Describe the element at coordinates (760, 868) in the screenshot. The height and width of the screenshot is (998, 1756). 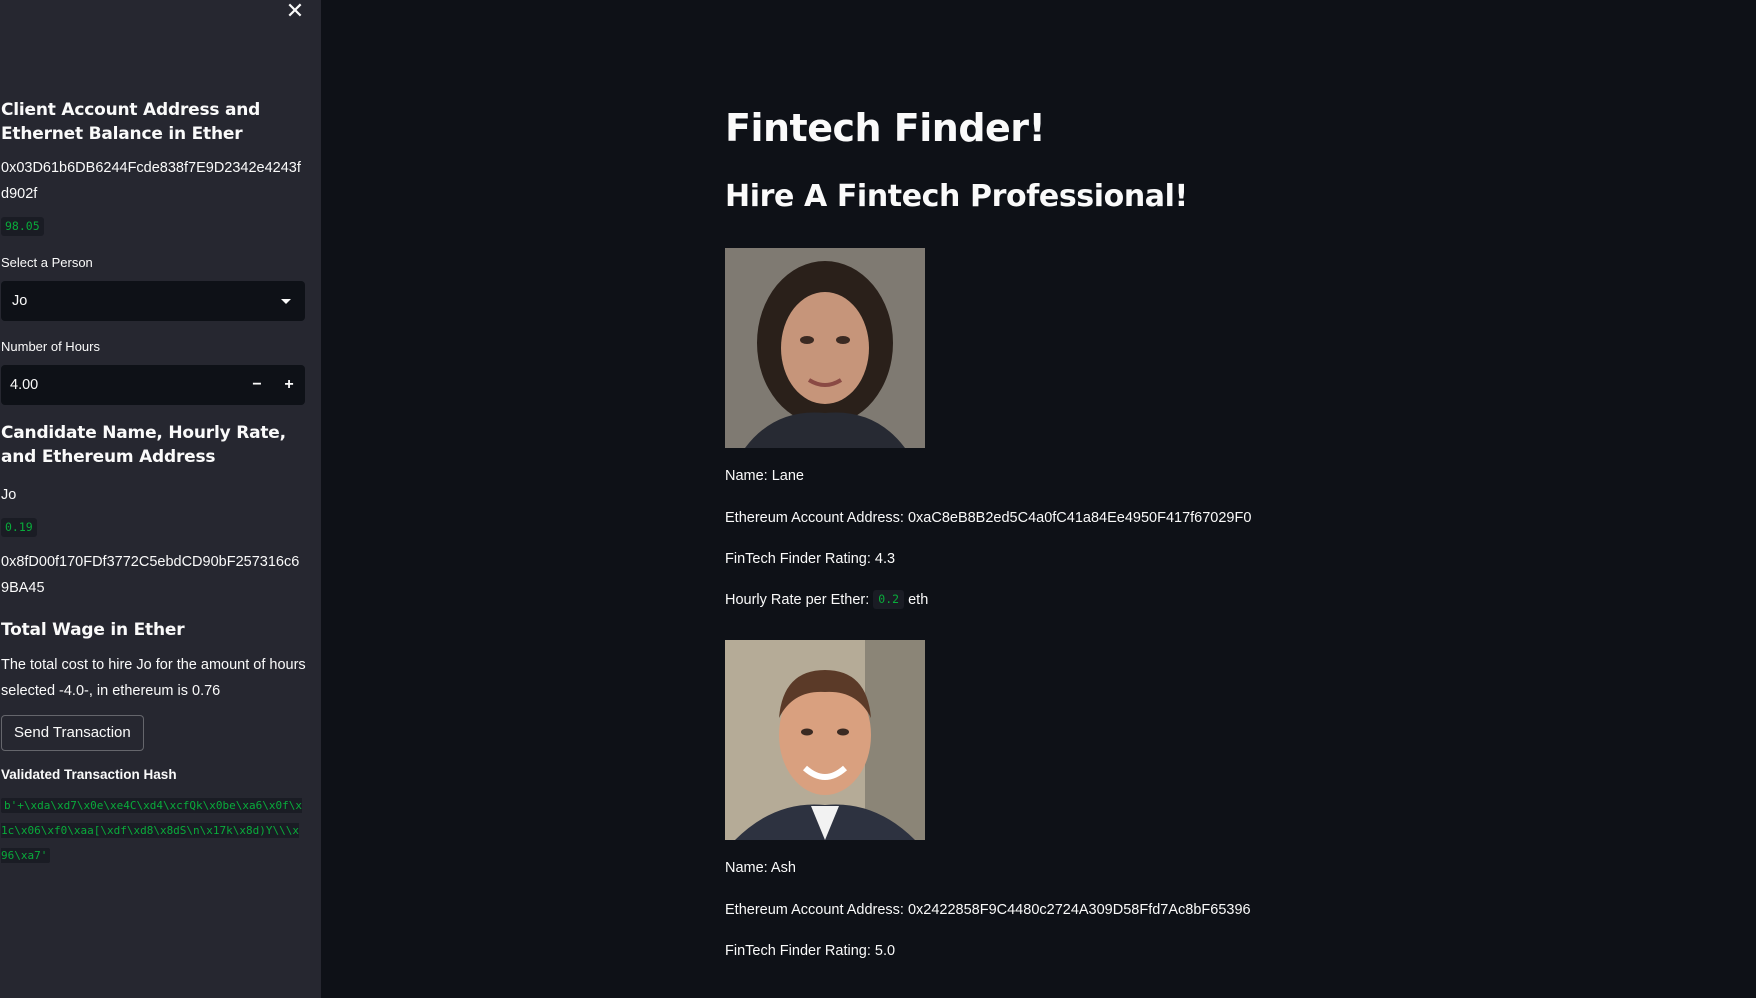
I see `candidate-name: Name: Ash` at that location.